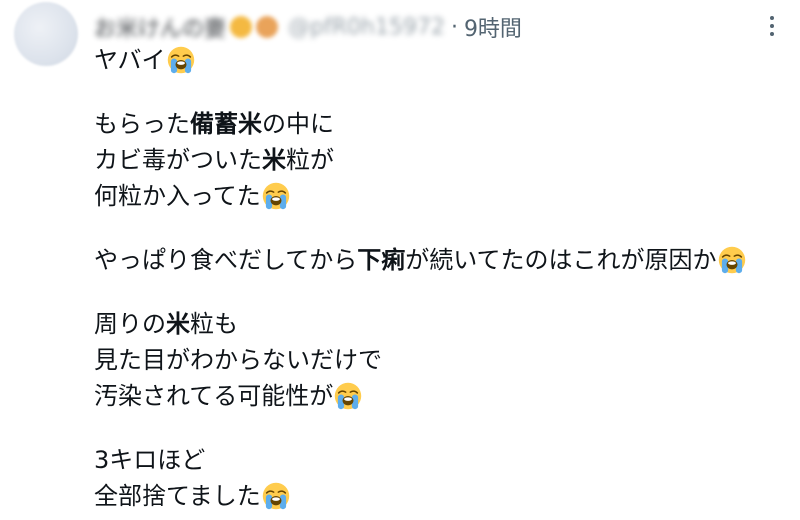  Describe the element at coordinates (444, 496) in the screenshot. I see `text-line: 全部捨てました` at that location.